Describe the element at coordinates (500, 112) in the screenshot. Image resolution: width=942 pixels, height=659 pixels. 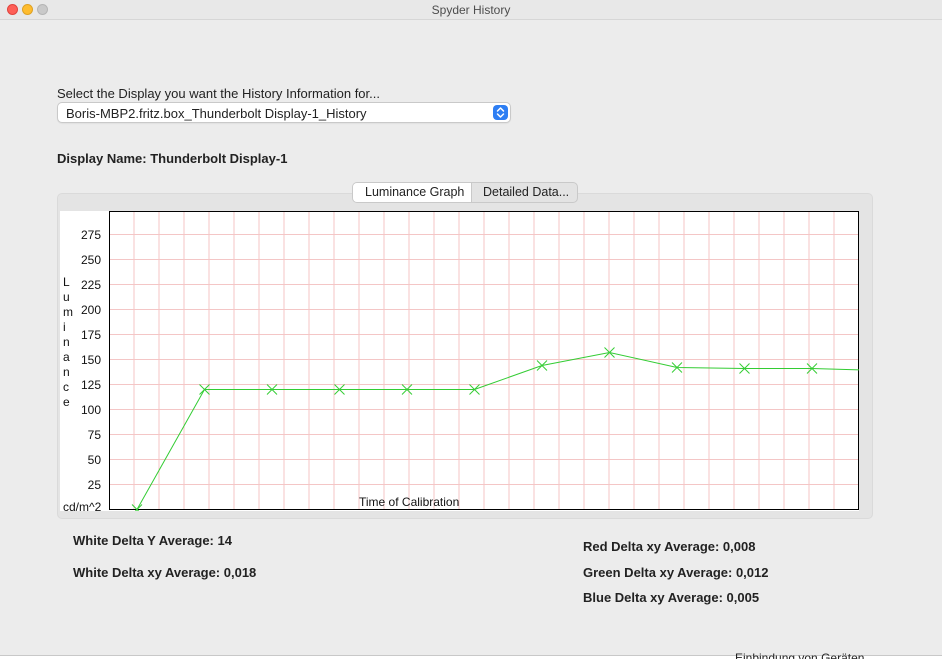
I see `select-arrows-icon` at that location.